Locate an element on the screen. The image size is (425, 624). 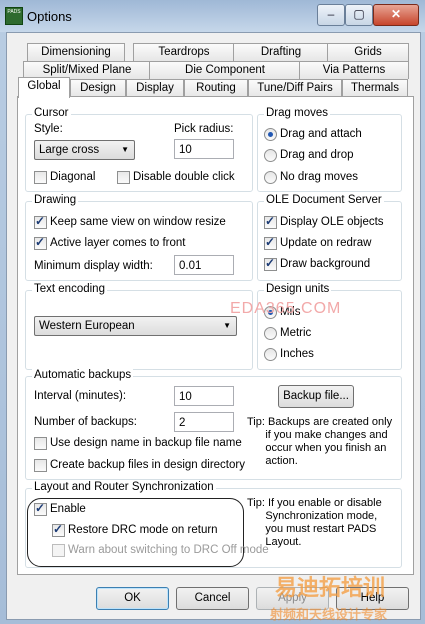
maximize-button: ▢ is located at coordinates (359, 15).